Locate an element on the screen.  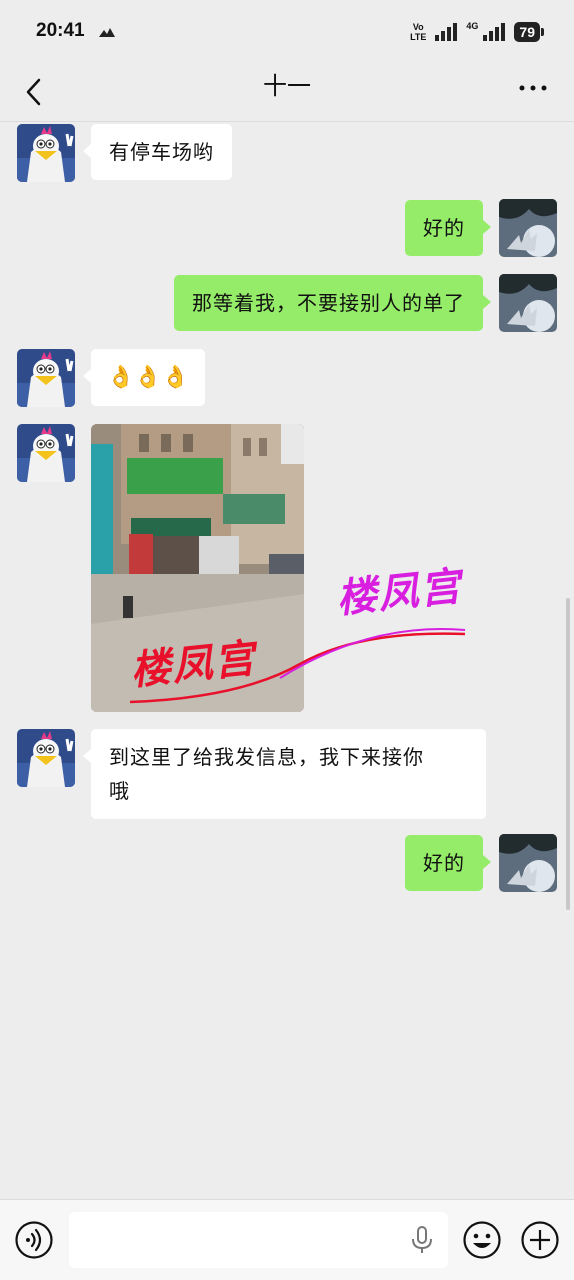
battery-indicator: 79 is located at coordinates (529, 32).